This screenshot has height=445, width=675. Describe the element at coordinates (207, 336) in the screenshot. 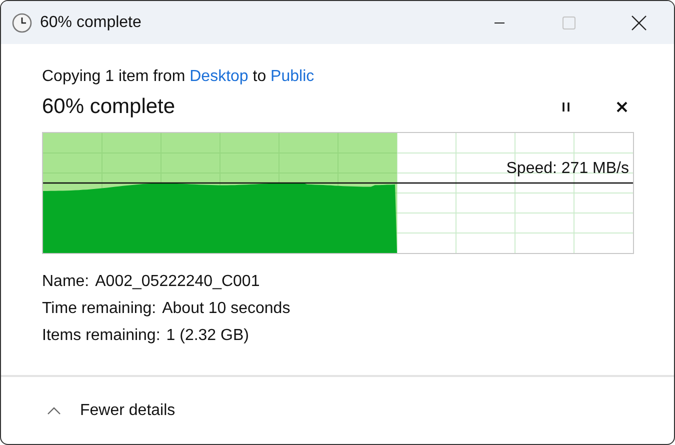

I see `detail-value: 1 (2.32 GB)` at that location.